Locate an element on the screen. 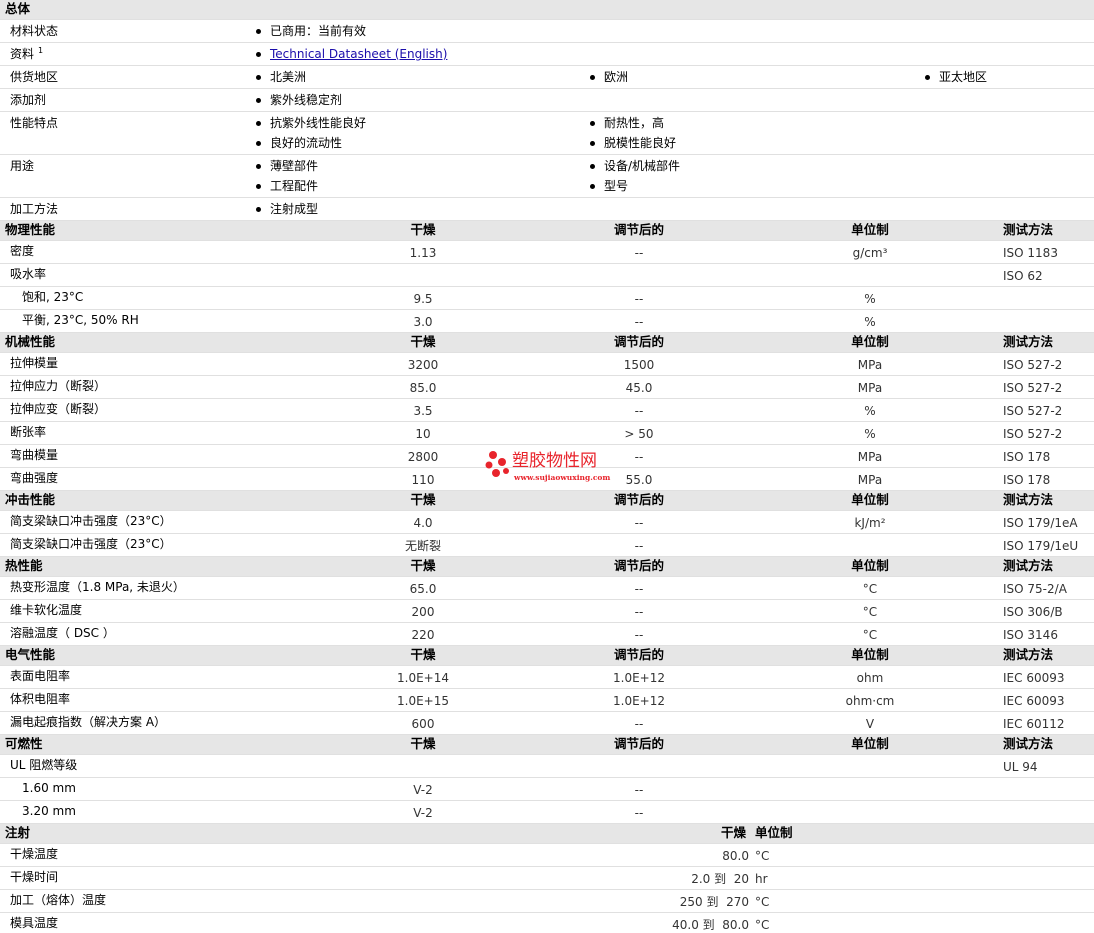  property-dry: 1.13 is located at coordinates (423, 253).